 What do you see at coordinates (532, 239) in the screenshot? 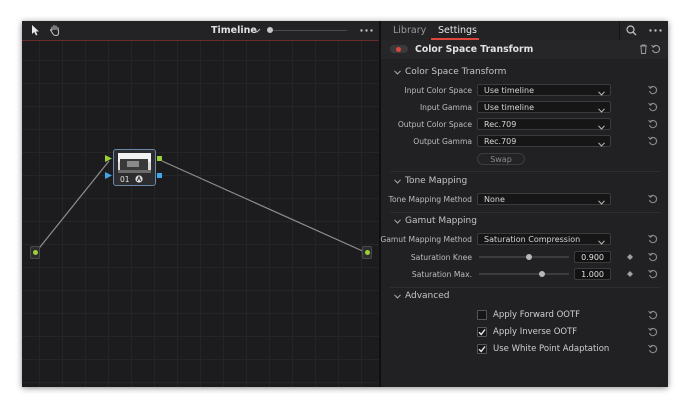
I see `dropdown-value: Saturation Compression` at bounding box center [532, 239].